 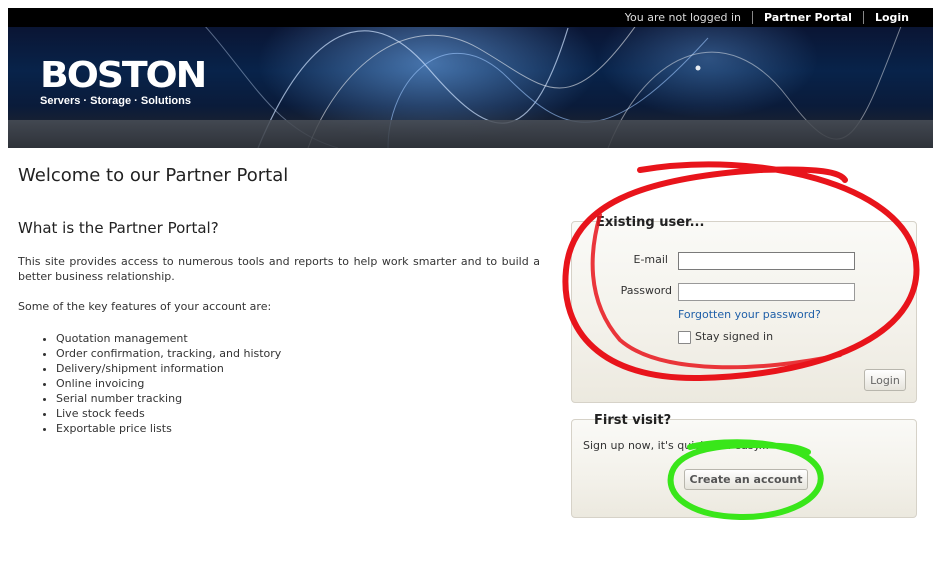 What do you see at coordinates (885, 380) in the screenshot?
I see `login-button: Login` at bounding box center [885, 380].